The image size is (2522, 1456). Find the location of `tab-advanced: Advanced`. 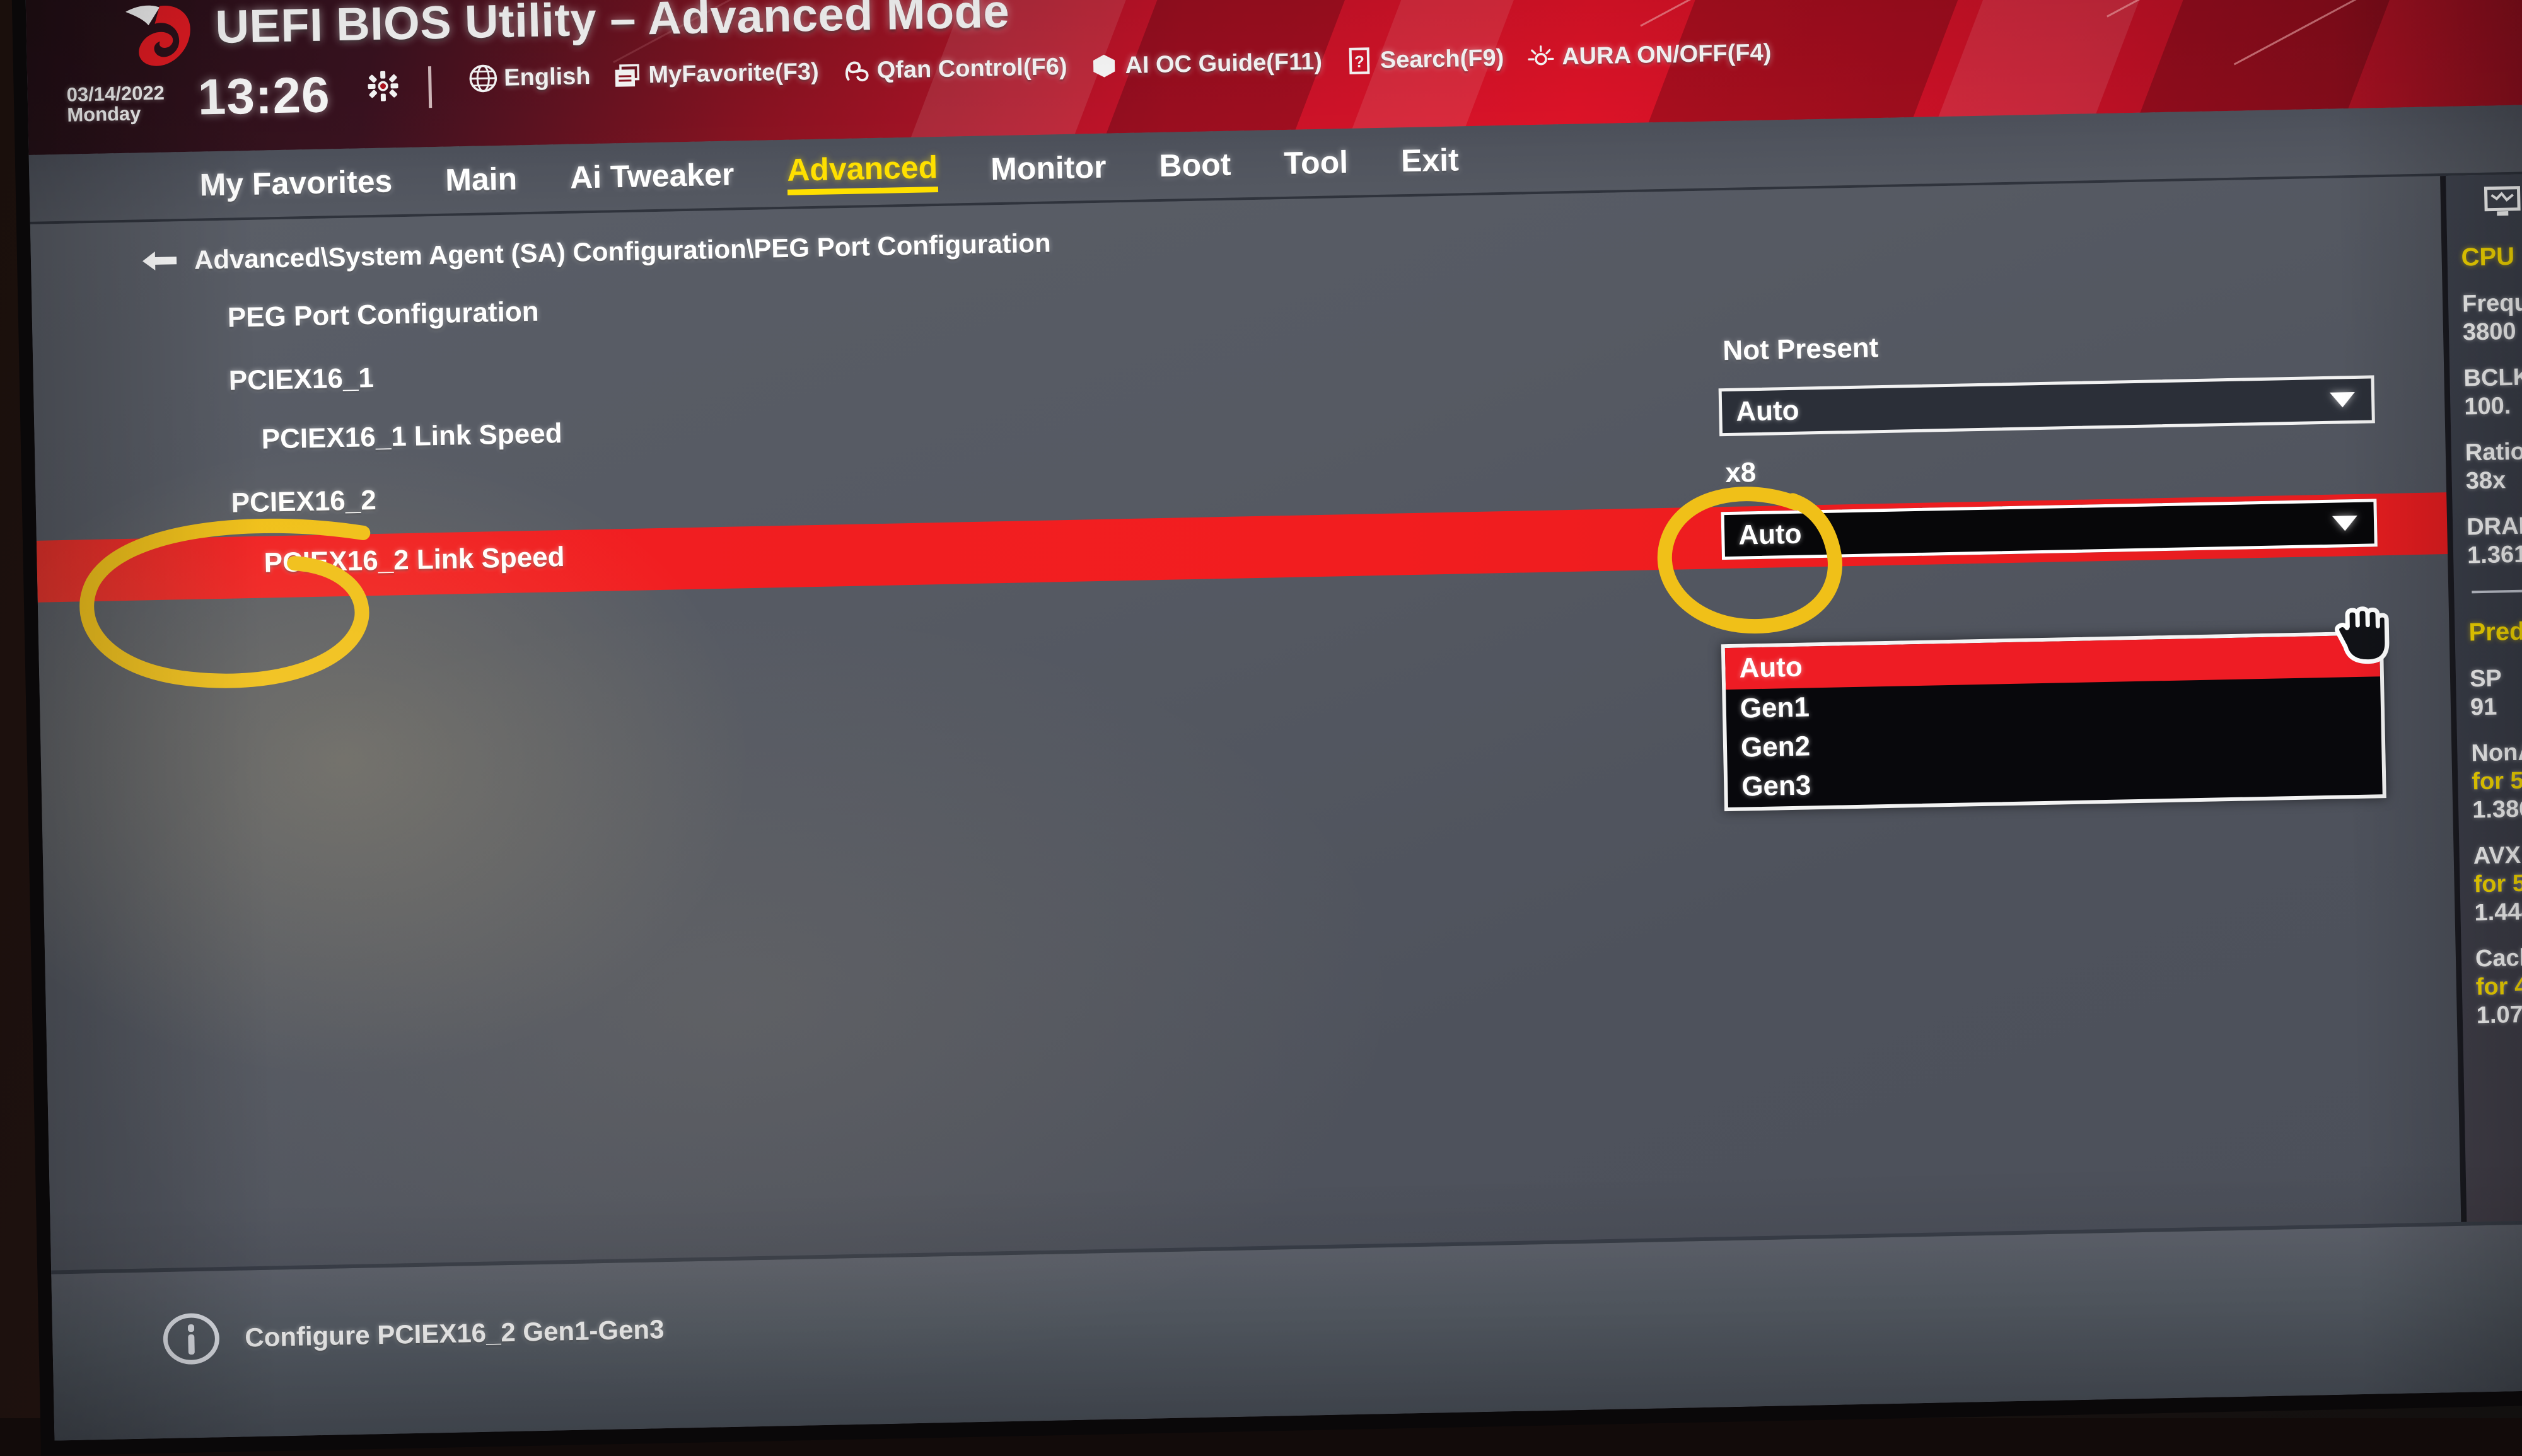

tab-advanced: Advanced is located at coordinates (862, 172).